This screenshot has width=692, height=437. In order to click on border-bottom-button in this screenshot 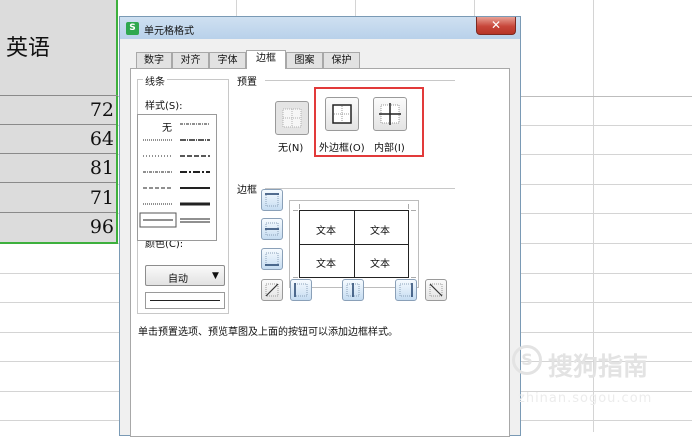, I will do `click(272, 259)`.